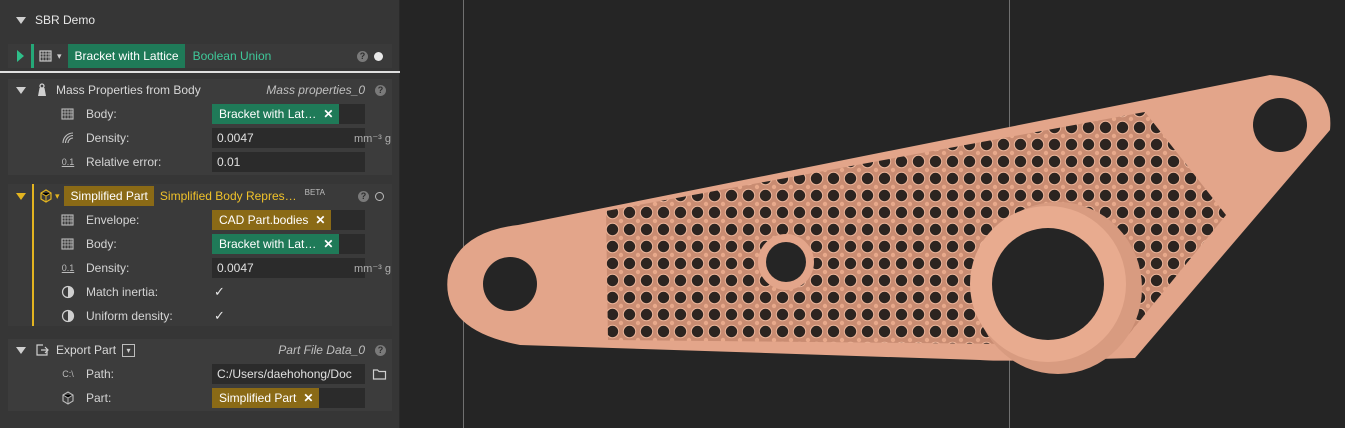 The image size is (1345, 428). Describe the element at coordinates (20, 56) in the screenshot. I see `expand-icon` at that location.